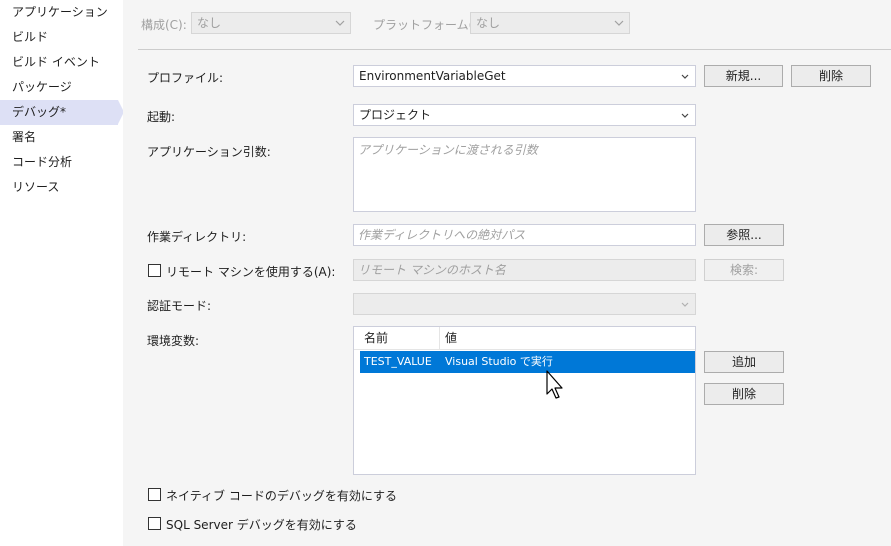  What do you see at coordinates (451, 338) in the screenshot?
I see `env-column-value: 値` at bounding box center [451, 338].